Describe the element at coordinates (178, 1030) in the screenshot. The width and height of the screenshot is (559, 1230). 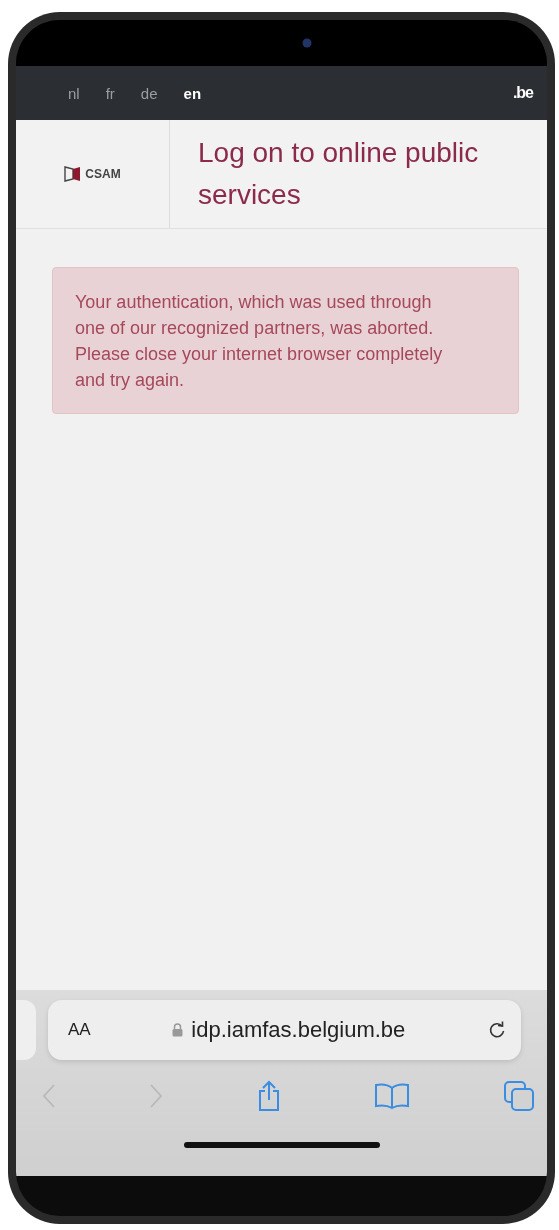
I see `lock-icon` at that location.